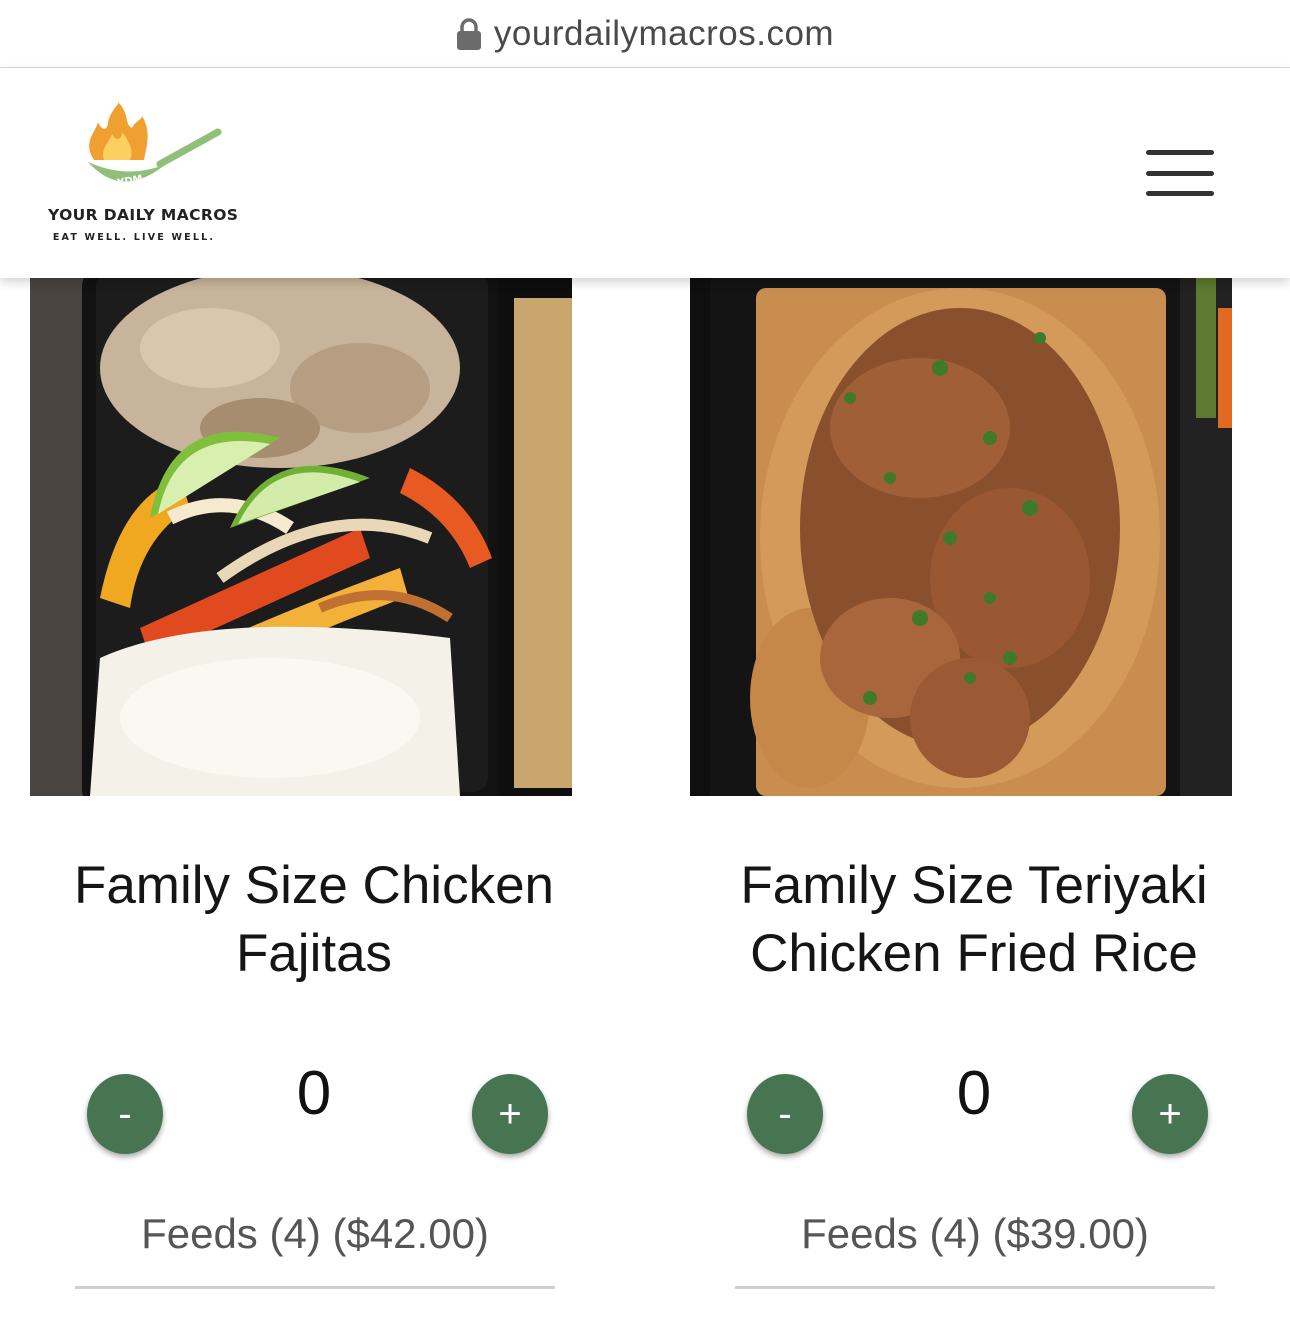  I want to click on logo-tagline: EAT WELL. LIVE WELL., so click(134, 237).